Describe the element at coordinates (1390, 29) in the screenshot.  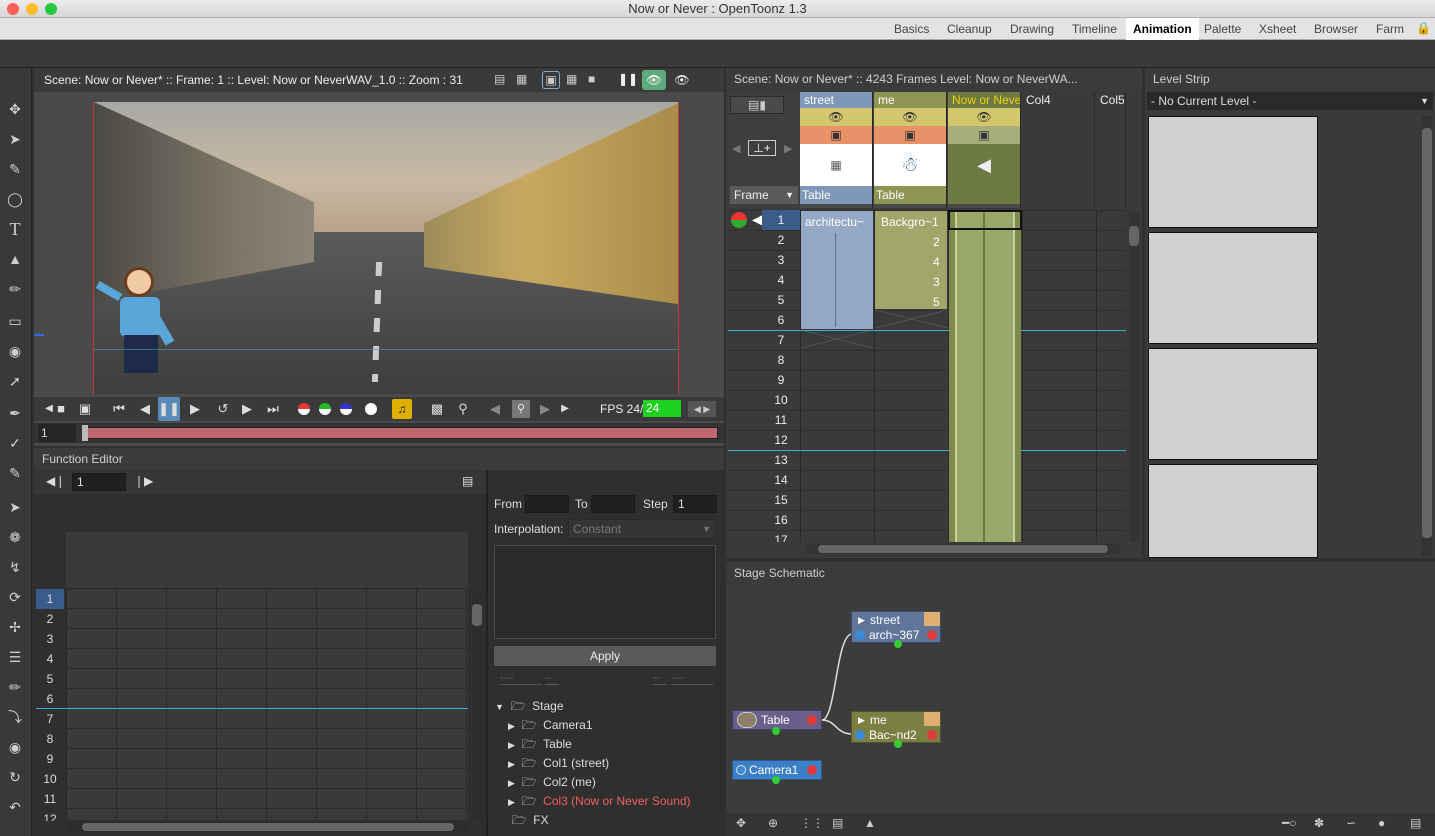
I see `tab-farm: Farm` at that location.